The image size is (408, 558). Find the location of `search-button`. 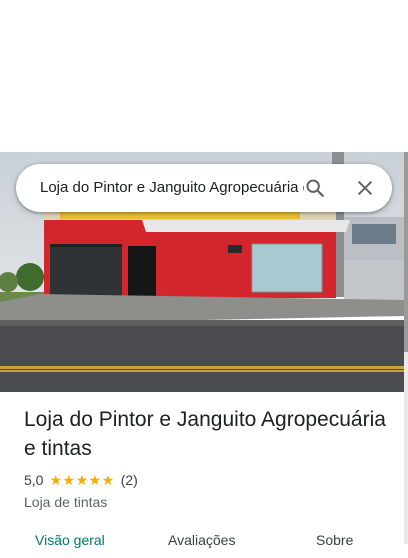

search-button is located at coordinates (315, 188).